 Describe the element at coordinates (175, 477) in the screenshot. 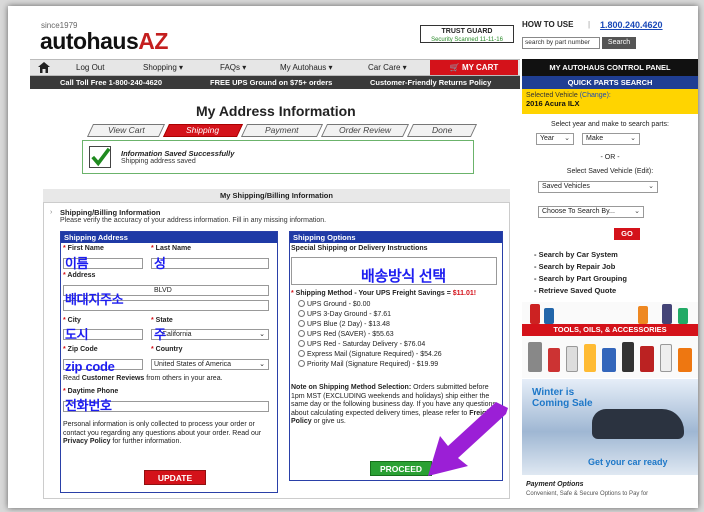

I see `update-button: UPDATE` at that location.